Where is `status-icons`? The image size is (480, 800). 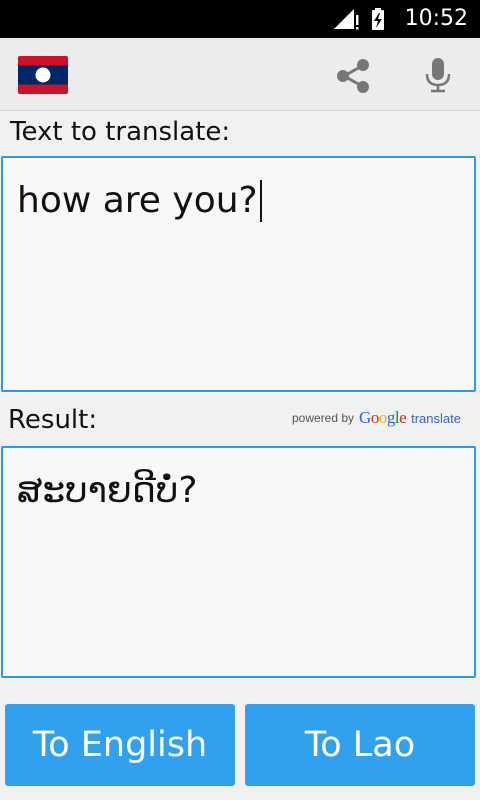
status-icons is located at coordinates (359, 19).